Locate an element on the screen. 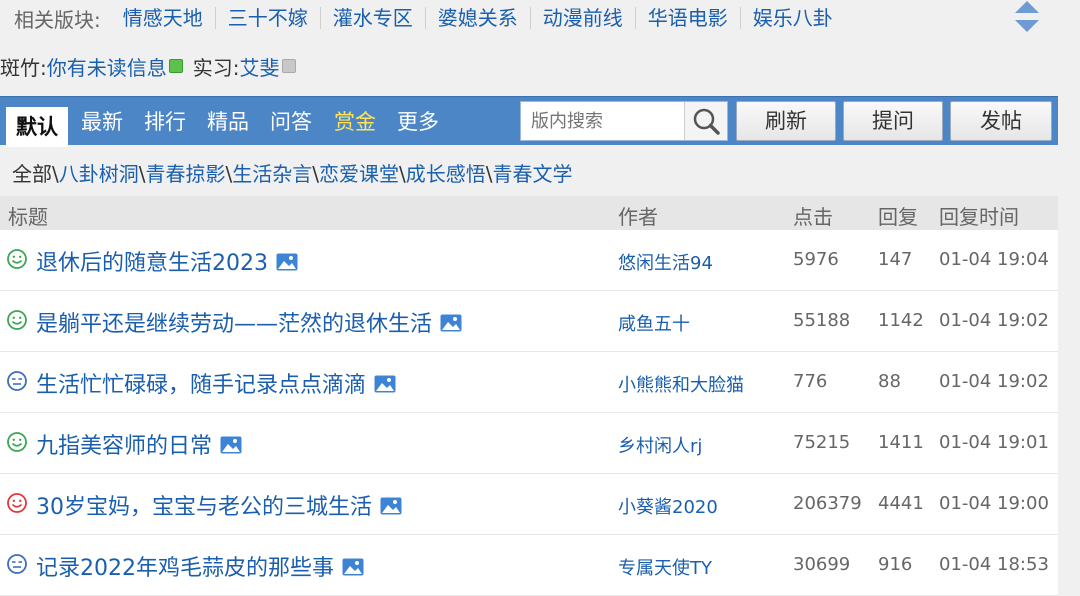  tab-qa: 问答 is located at coordinates (291, 121).